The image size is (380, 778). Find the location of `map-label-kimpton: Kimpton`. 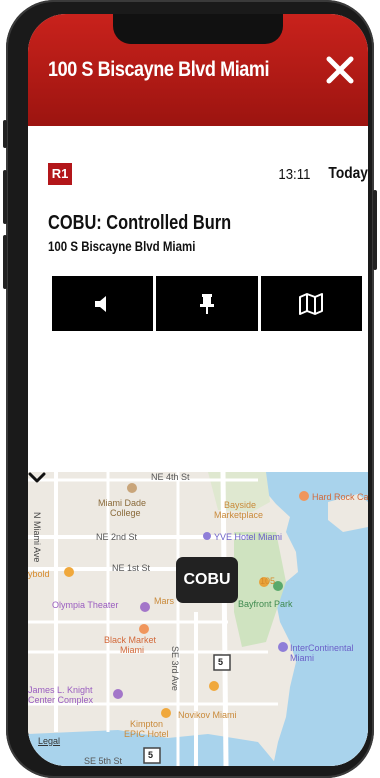

map-label-kimpton: Kimpton is located at coordinates (147, 724).